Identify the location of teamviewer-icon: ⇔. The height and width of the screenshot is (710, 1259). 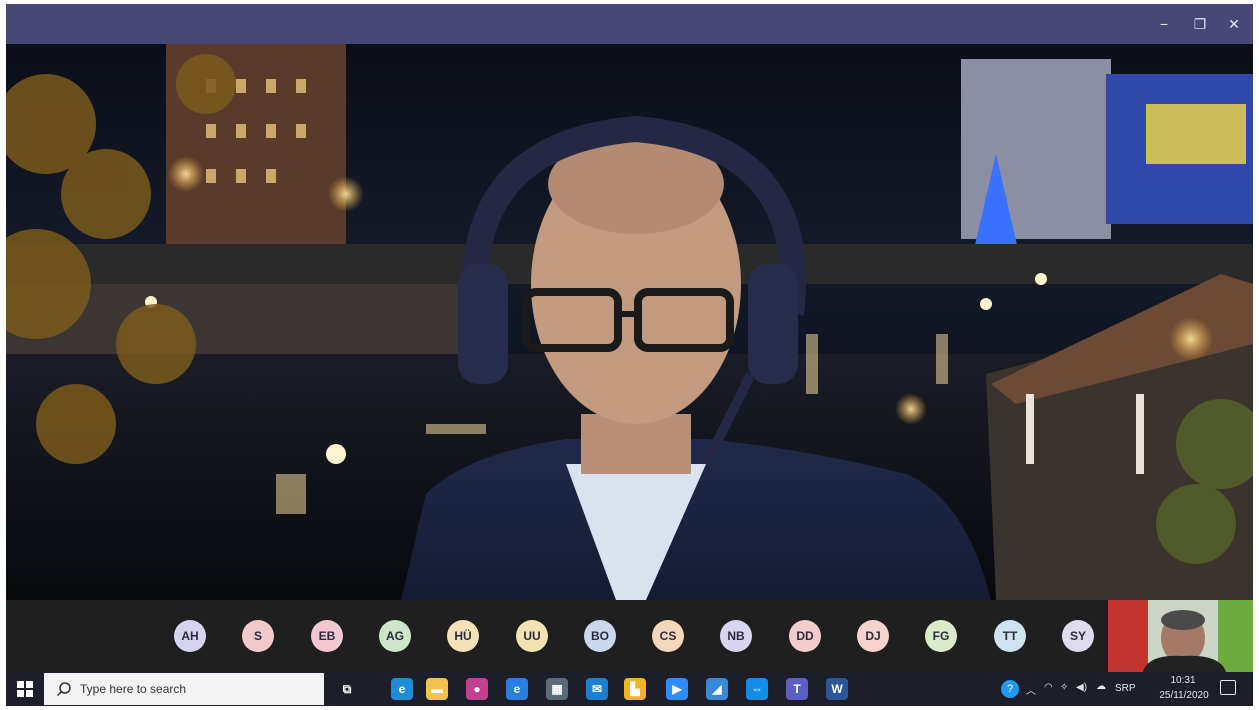
(757, 689).